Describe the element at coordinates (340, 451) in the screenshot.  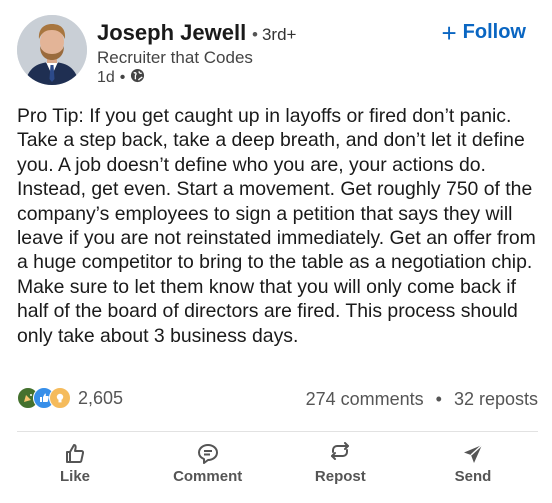
I see `repost-icon` at that location.